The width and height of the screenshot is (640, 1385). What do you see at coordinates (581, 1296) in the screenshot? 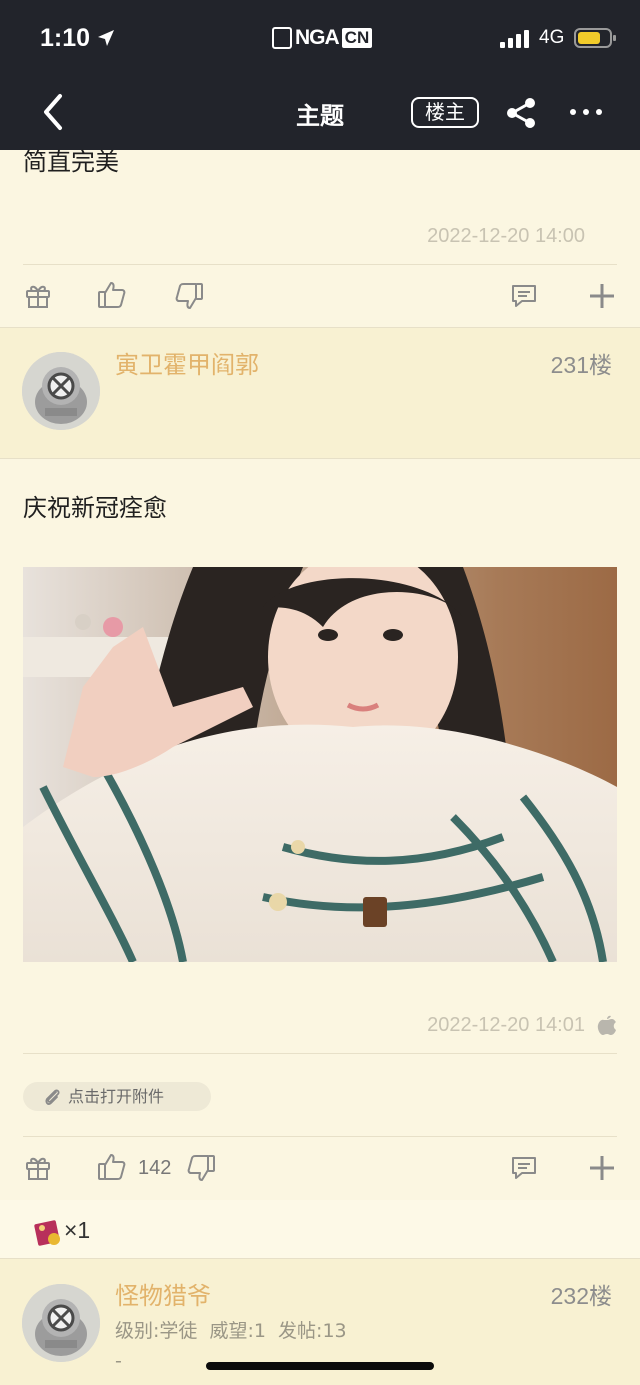
I see `floor-number: 232楼` at bounding box center [581, 1296].